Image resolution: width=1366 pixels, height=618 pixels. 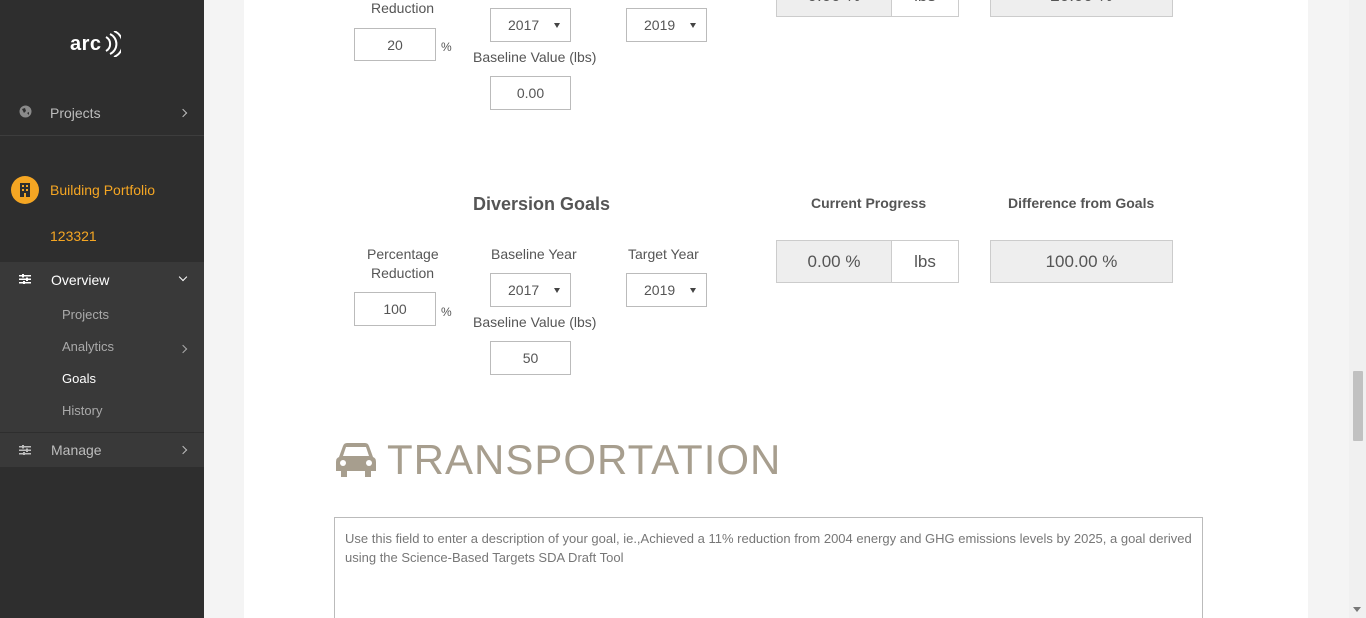 What do you see at coordinates (925, 8) in the screenshot?
I see `progress-unit-top: lbs` at bounding box center [925, 8].